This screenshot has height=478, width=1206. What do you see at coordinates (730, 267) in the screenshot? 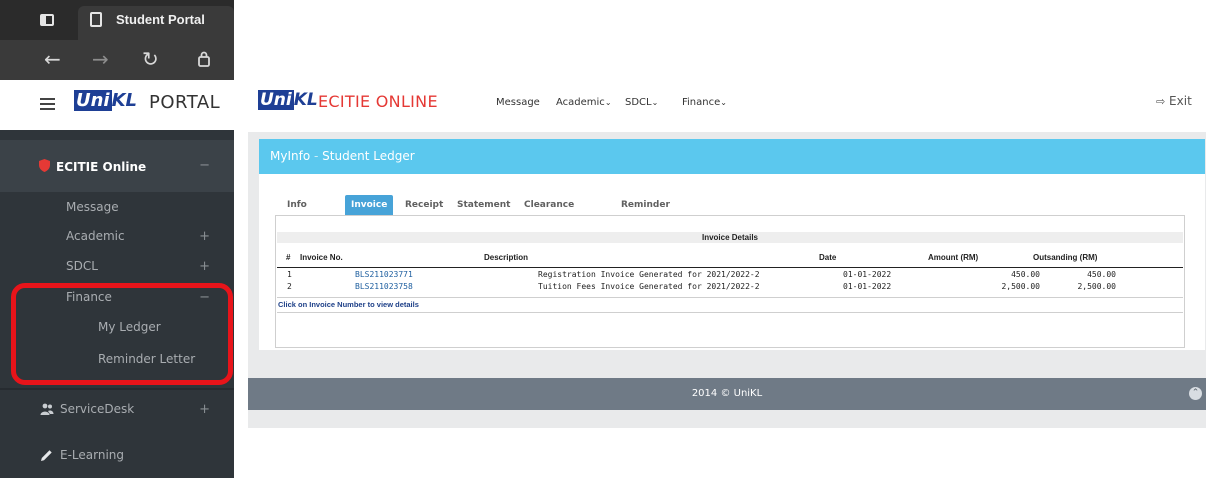
I see `header-divider` at bounding box center [730, 267].